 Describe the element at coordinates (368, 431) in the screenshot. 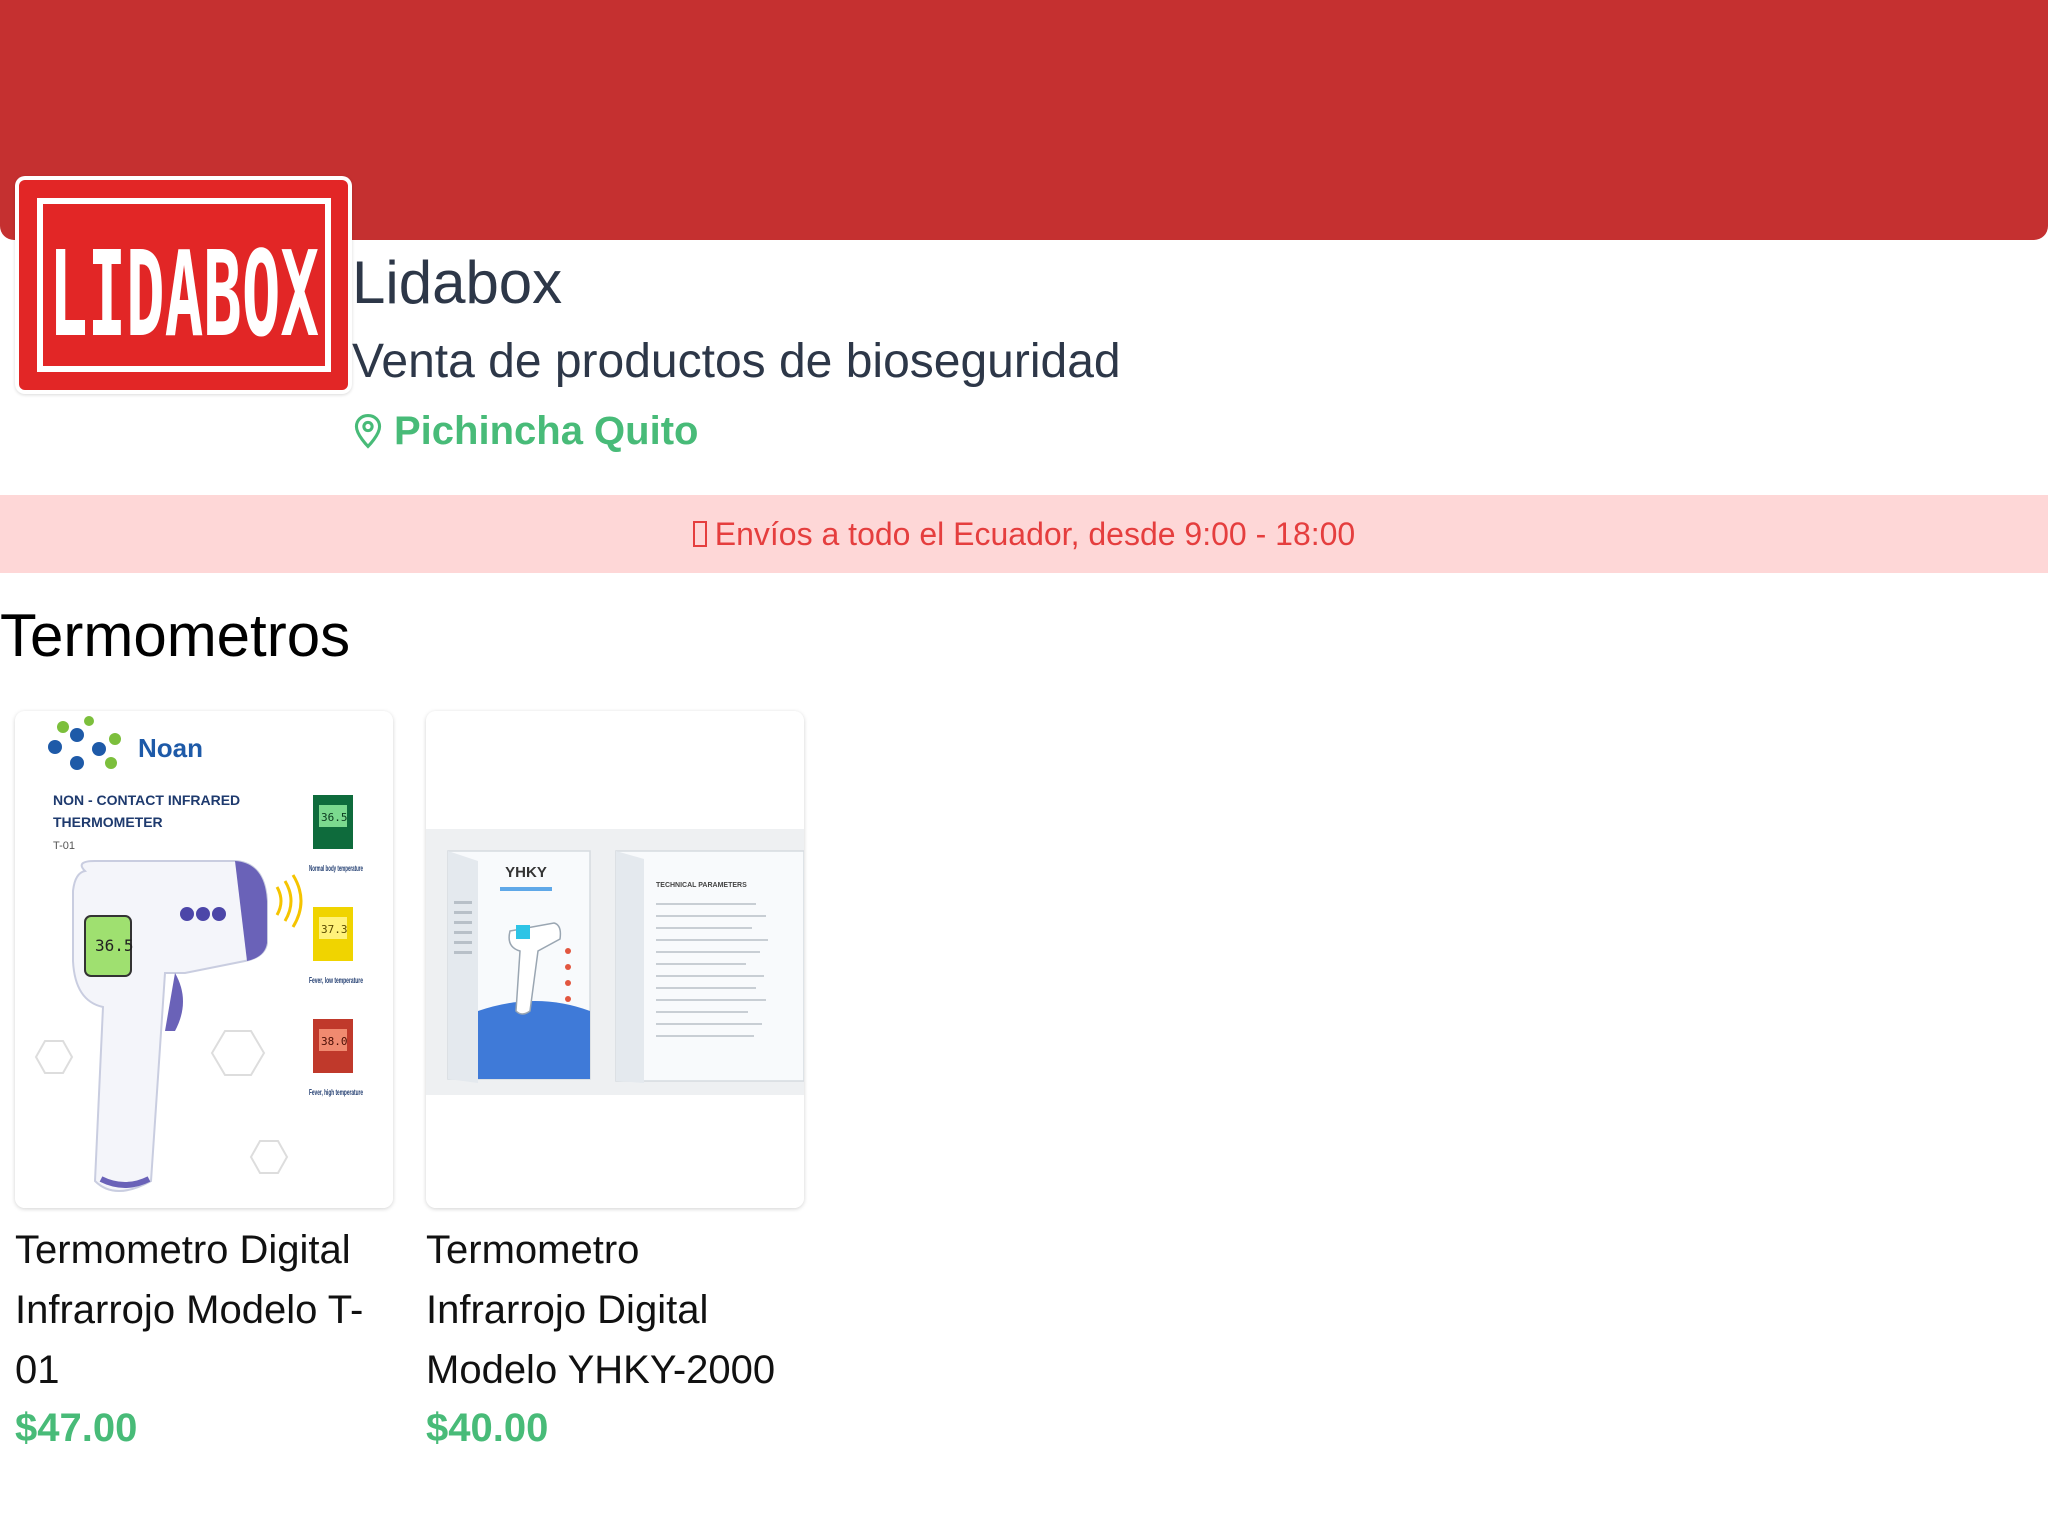

I see `map-pin-icon` at that location.